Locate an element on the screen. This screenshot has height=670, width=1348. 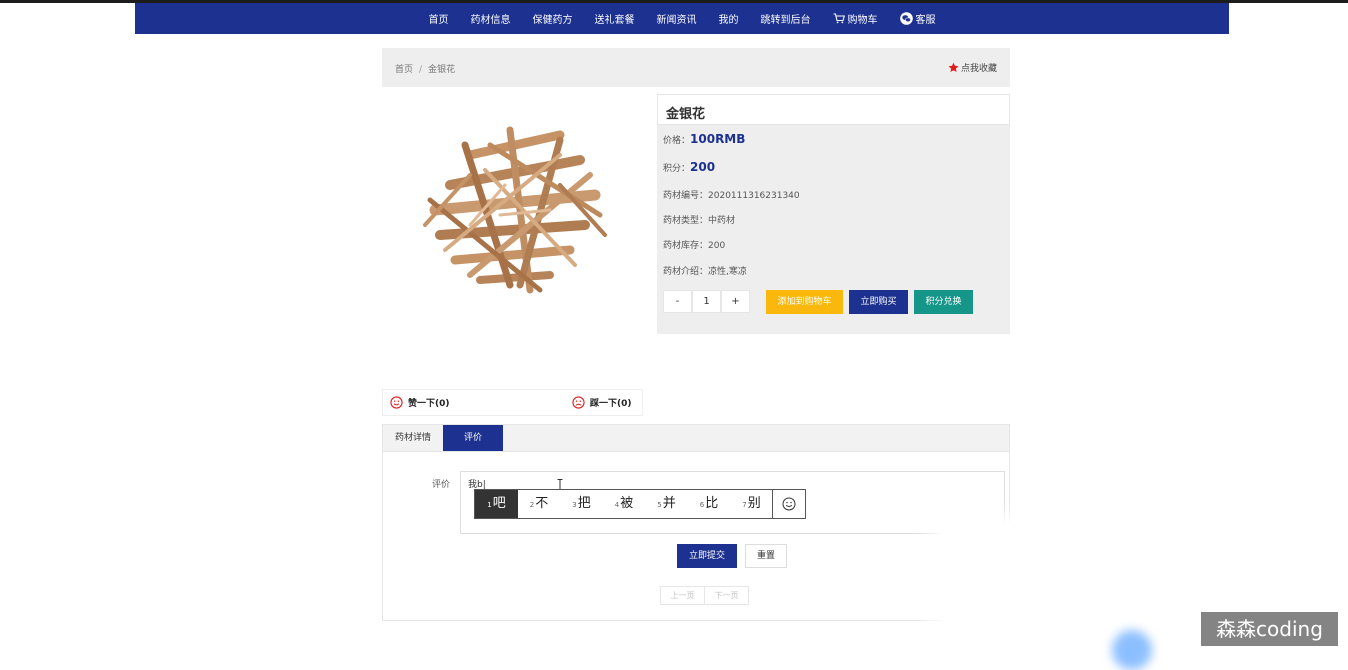
product-title: 金银花 is located at coordinates (833, 109).